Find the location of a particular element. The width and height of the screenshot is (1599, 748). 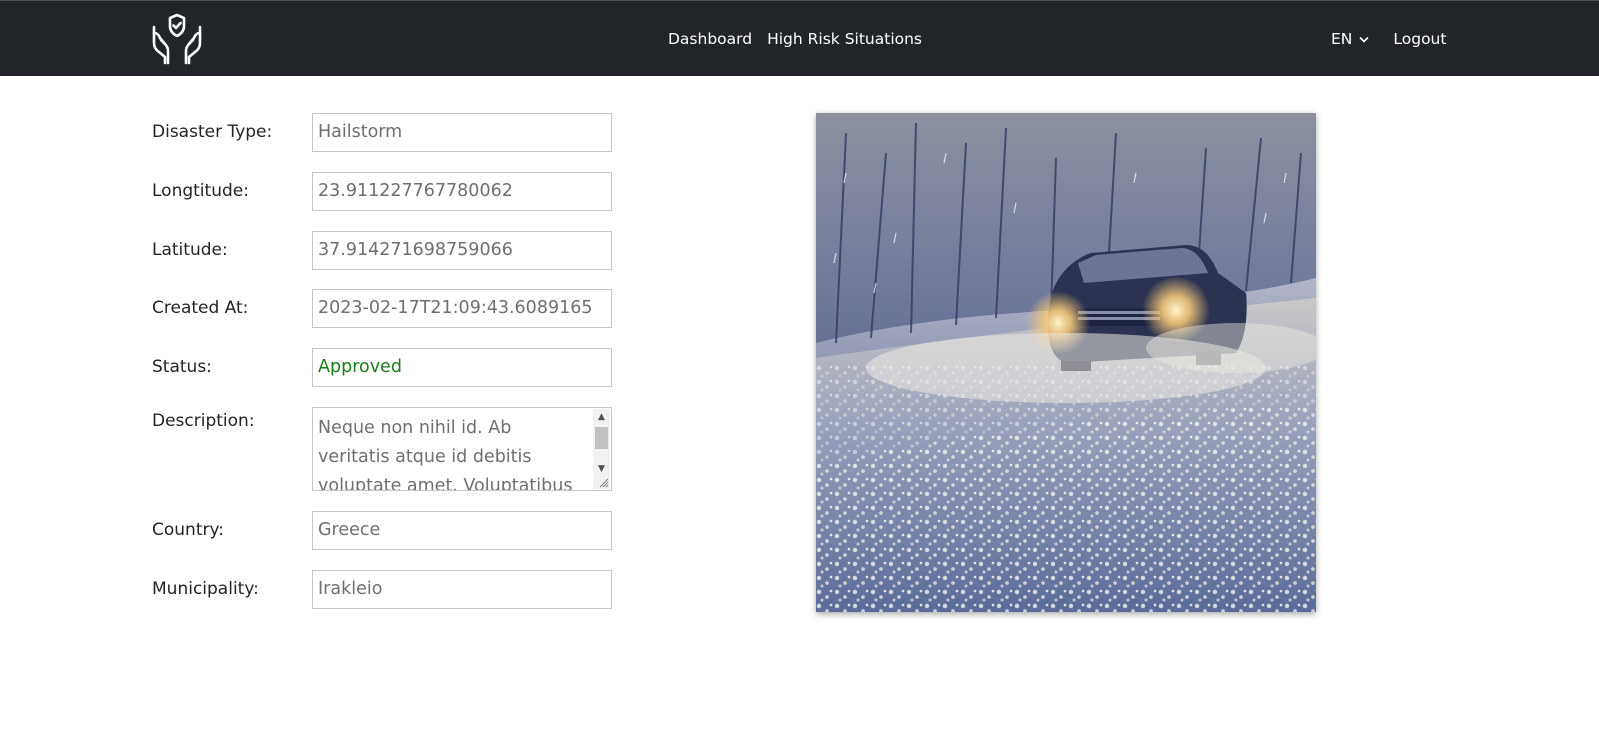

main-nav: Dashboard High Risk Situations is located at coordinates (795, 39).